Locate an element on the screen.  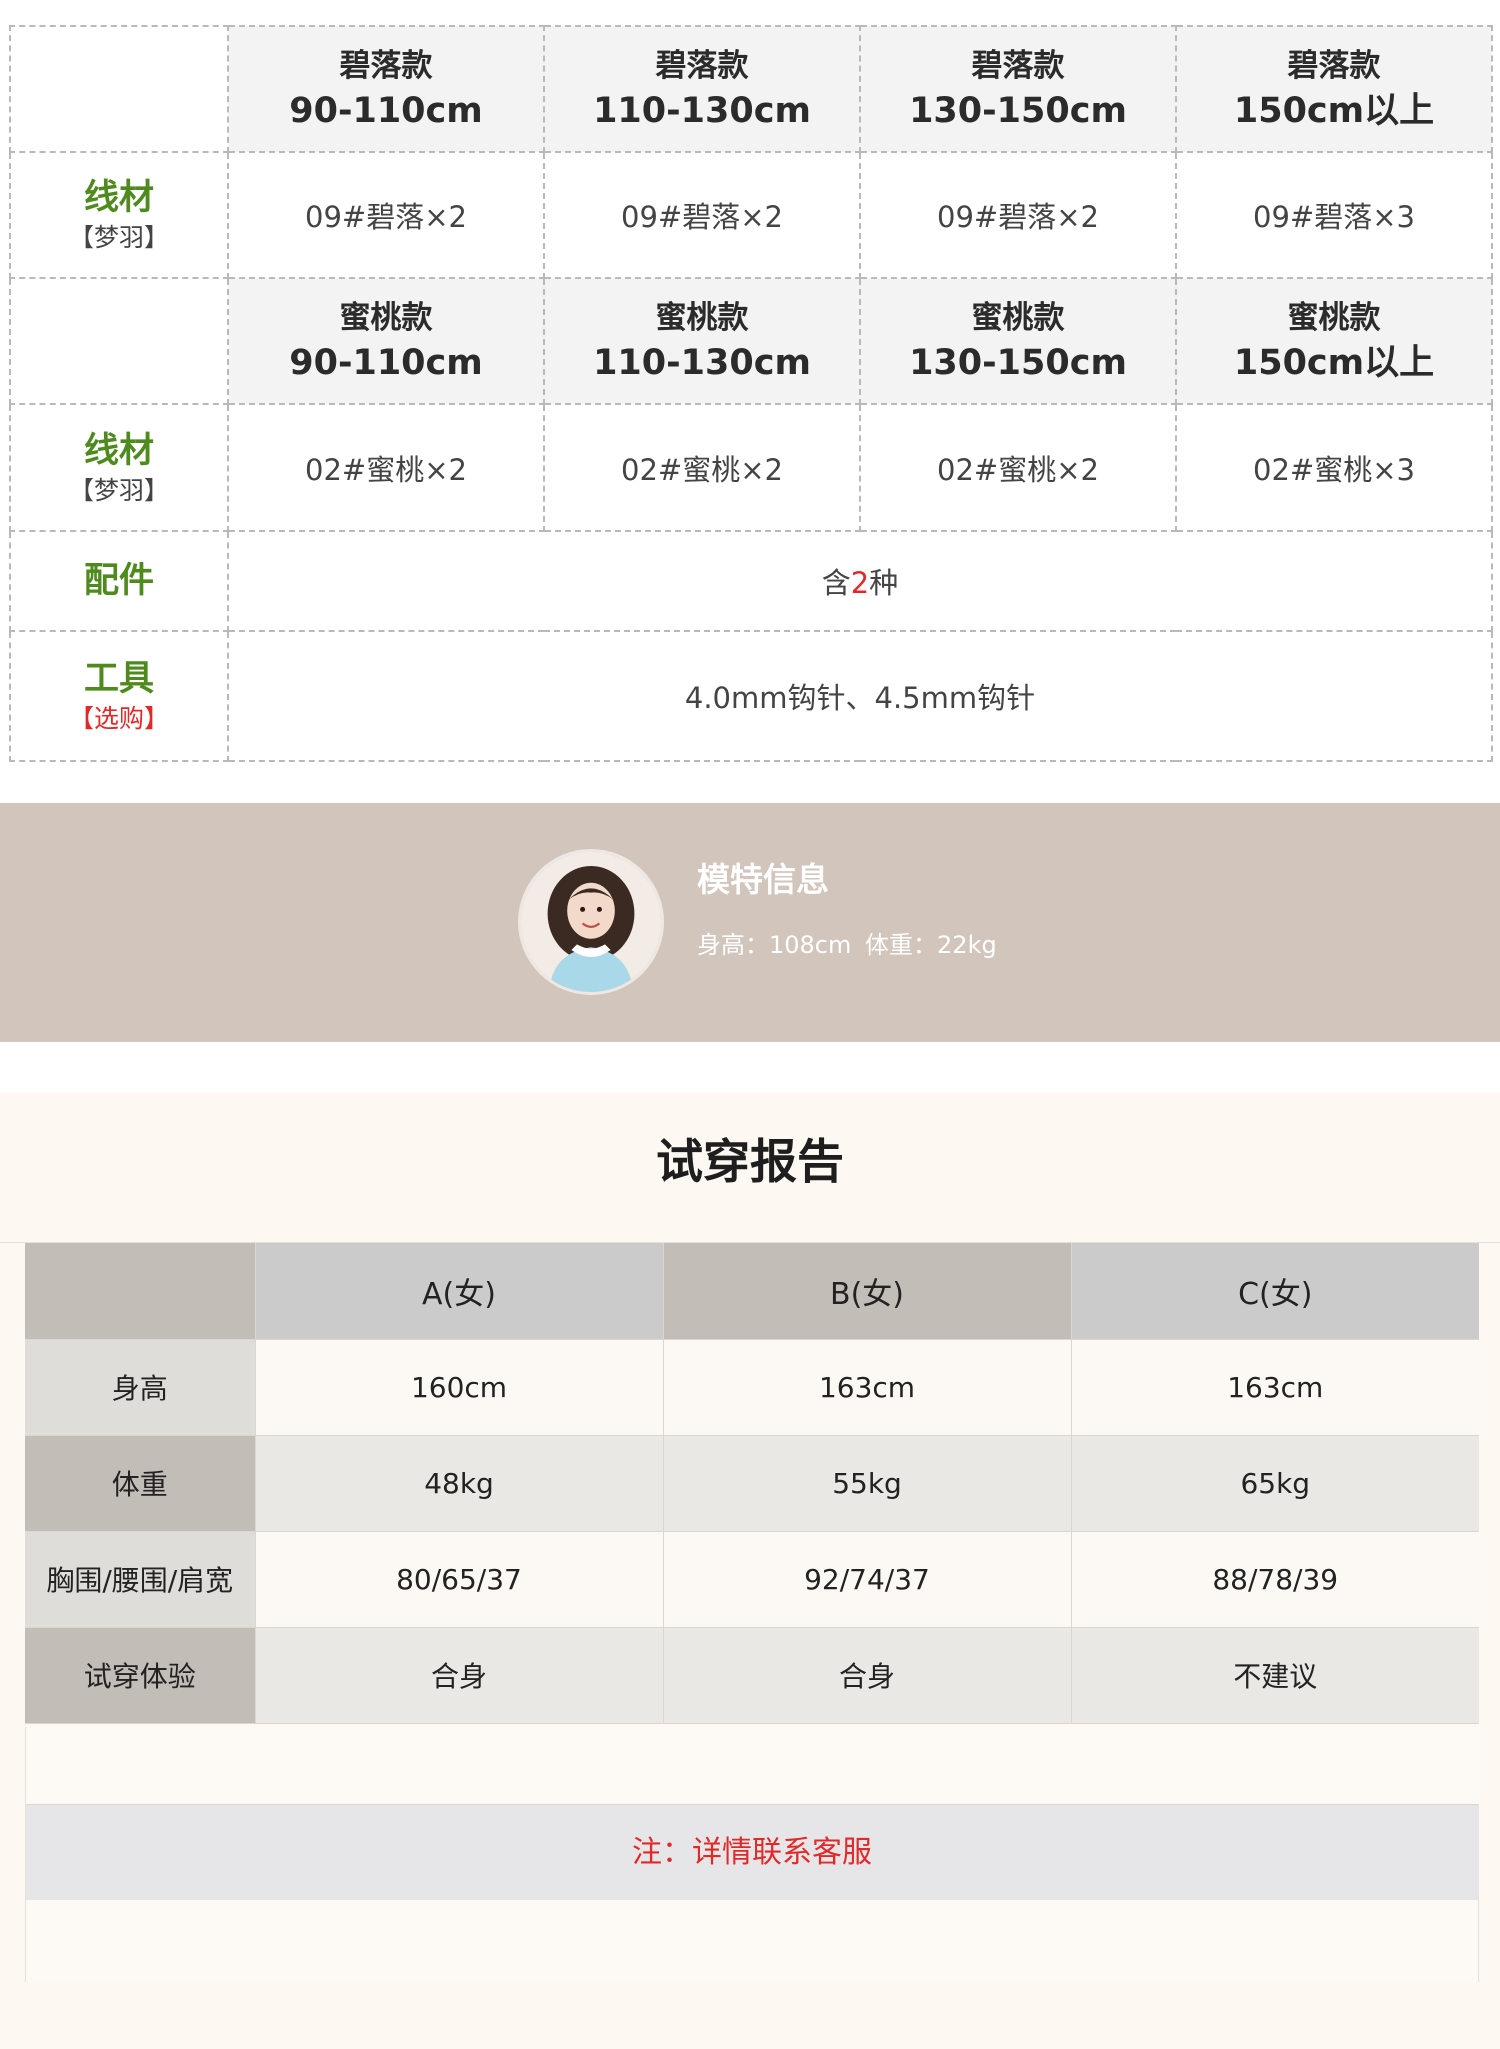
row-label: 配件 is located at coordinates (119, 581).